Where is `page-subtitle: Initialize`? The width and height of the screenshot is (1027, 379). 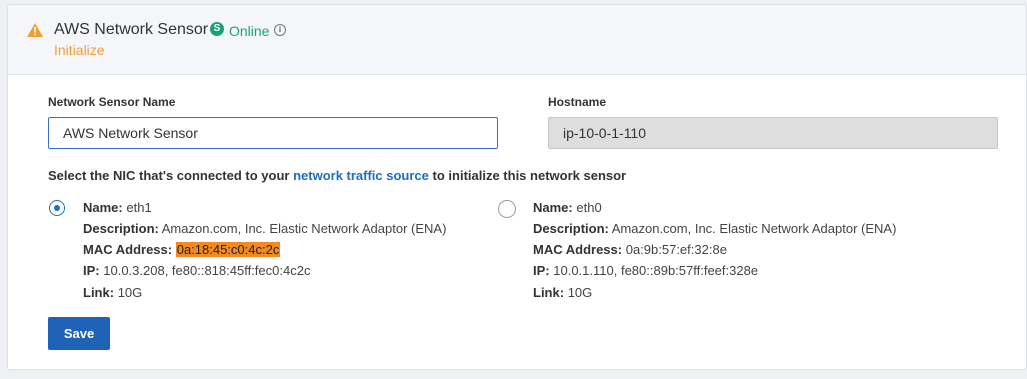 page-subtitle: Initialize is located at coordinates (79, 50).